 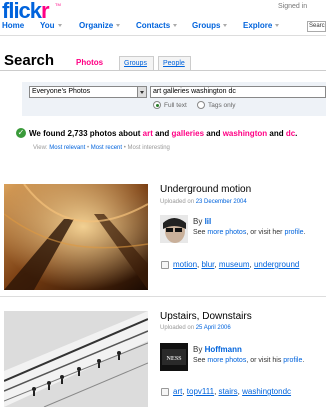 I want to click on author-link: lil, so click(x=208, y=221).